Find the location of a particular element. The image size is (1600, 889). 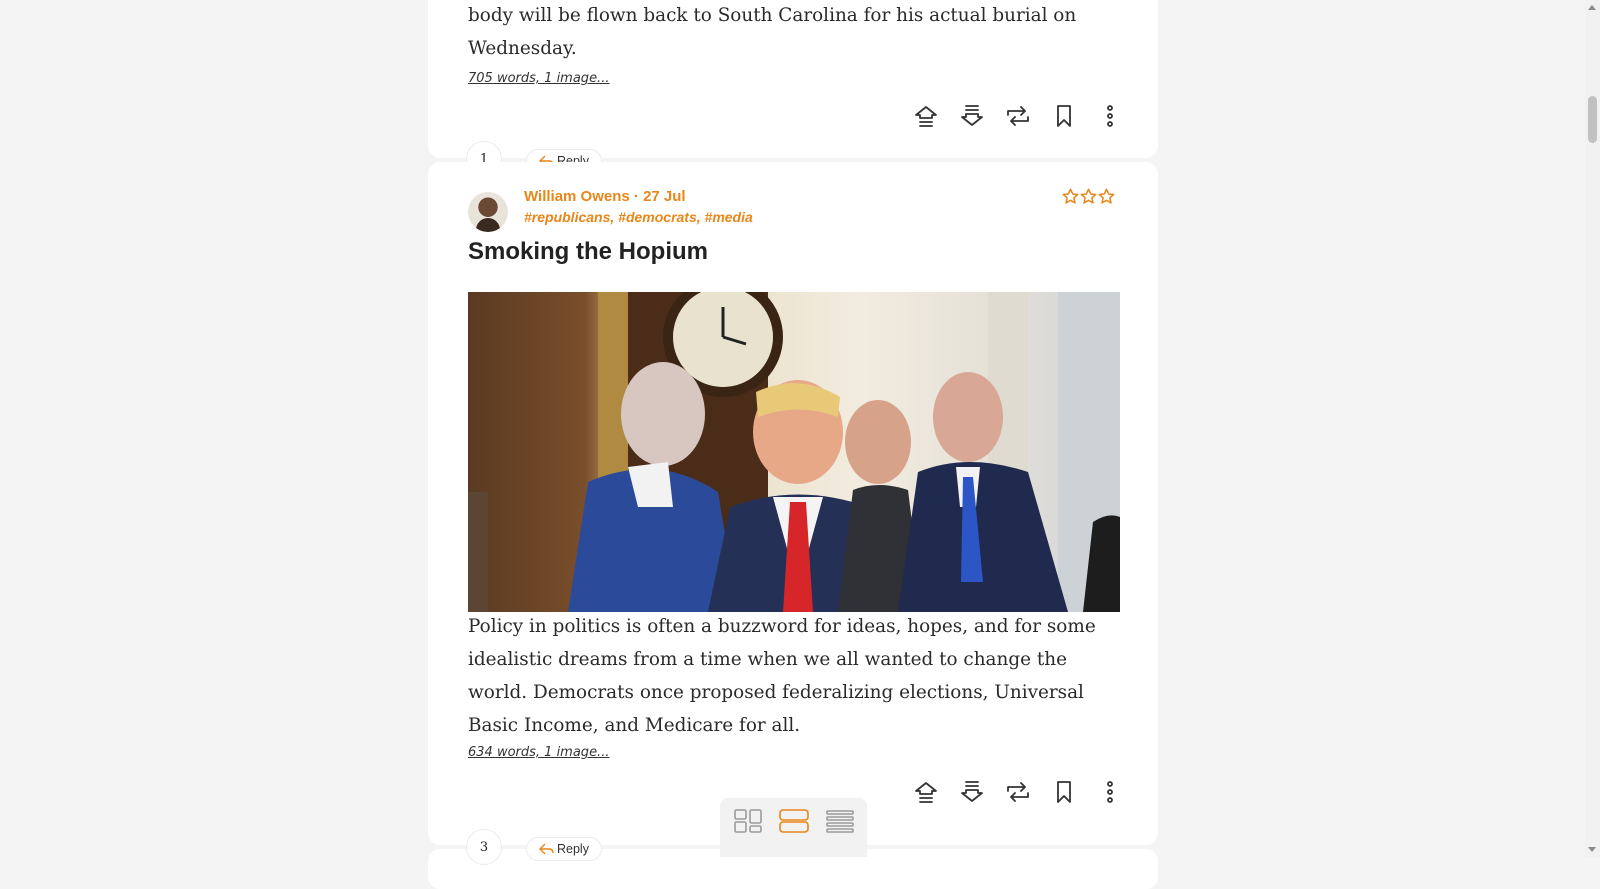

view-mode-switcher is located at coordinates (793, 827).